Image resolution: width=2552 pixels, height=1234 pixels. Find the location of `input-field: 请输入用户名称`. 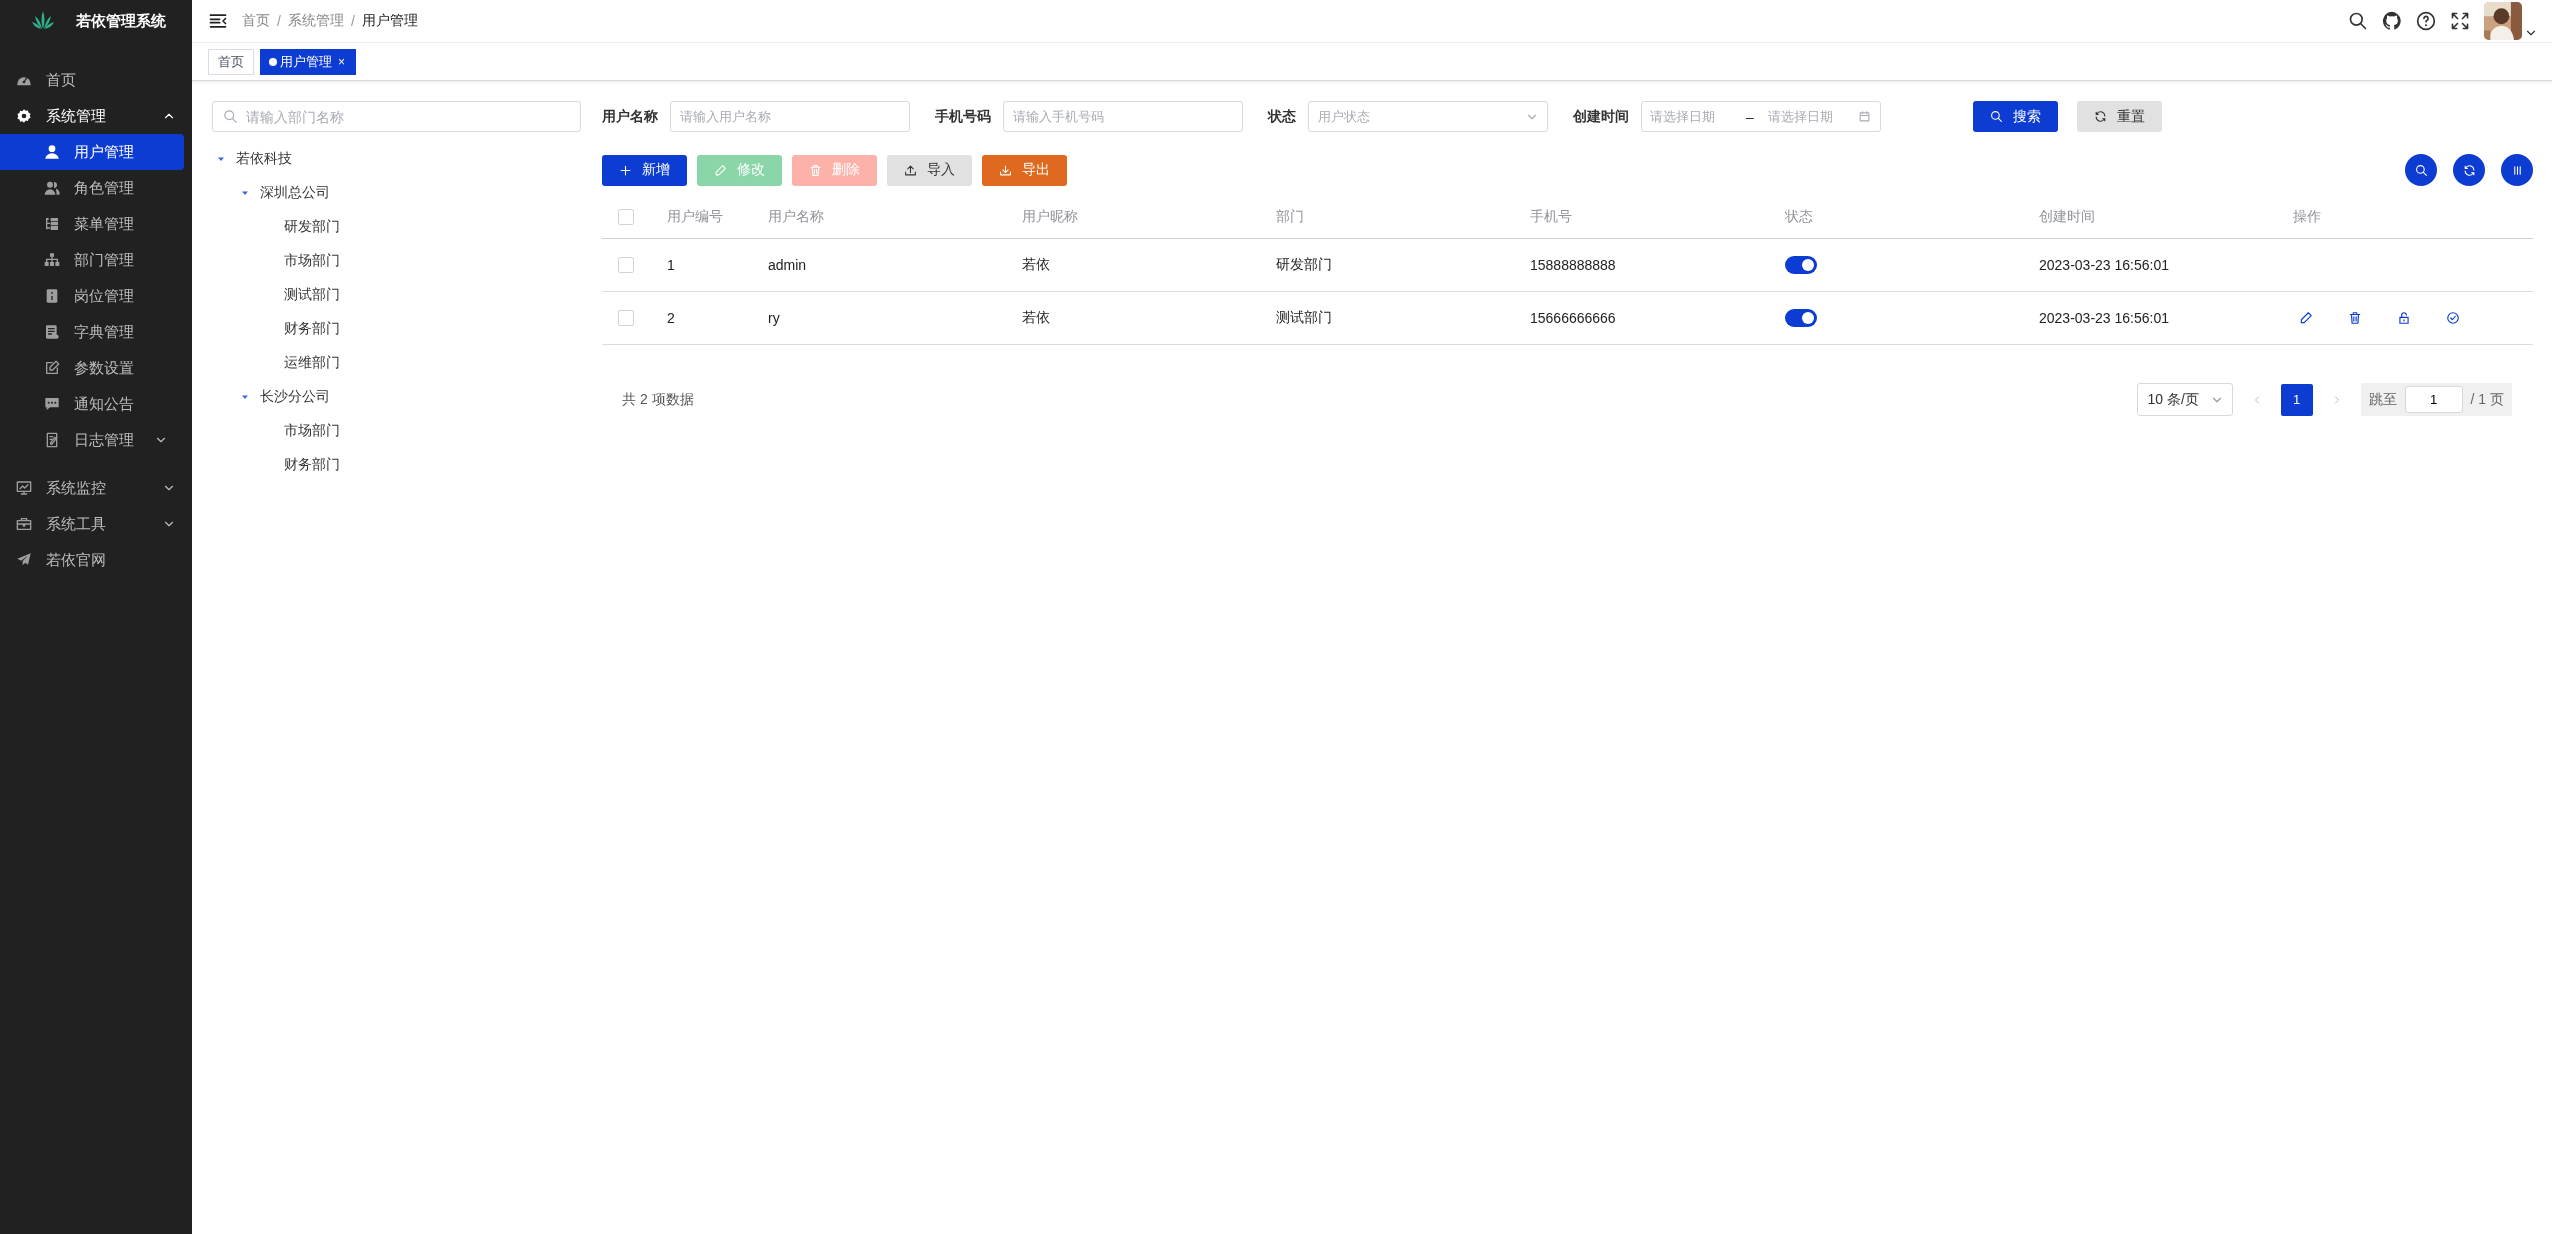

input-field: 请输入用户名称 is located at coordinates (790, 116).